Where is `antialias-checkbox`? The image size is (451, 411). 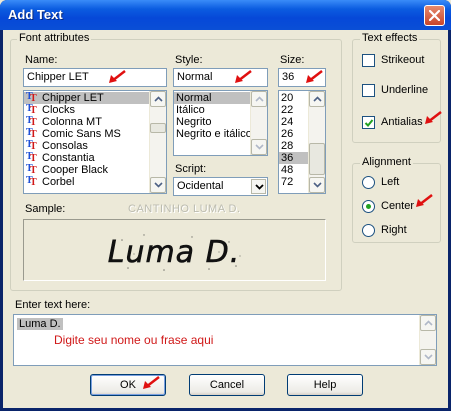
antialias-checkbox is located at coordinates (368, 122).